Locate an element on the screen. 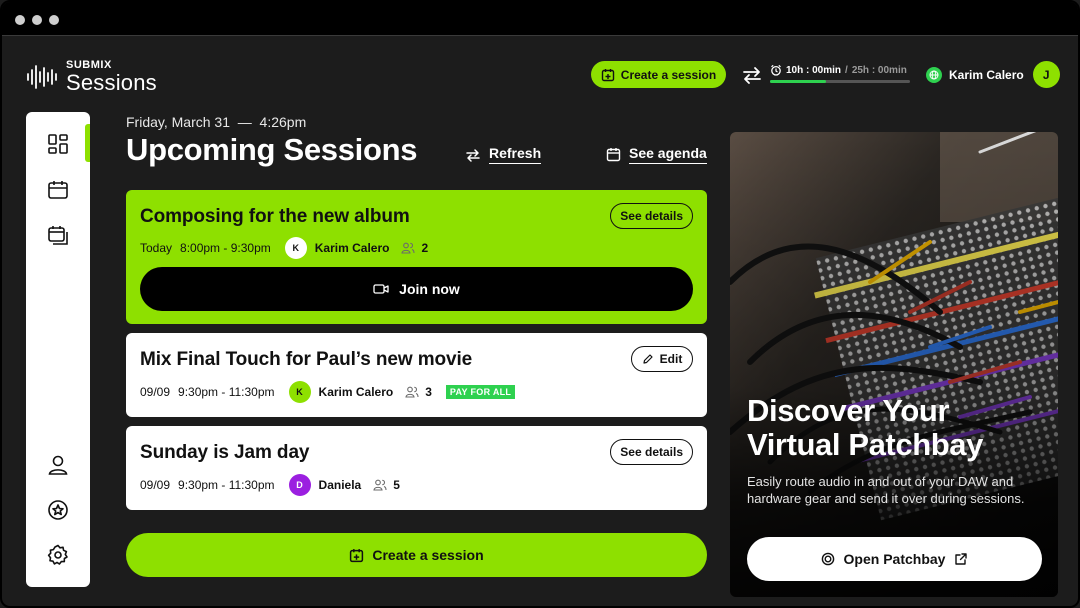 The width and height of the screenshot is (1080, 608). current-datetime: Friday, March 31 — 4:26pm is located at coordinates (216, 122).